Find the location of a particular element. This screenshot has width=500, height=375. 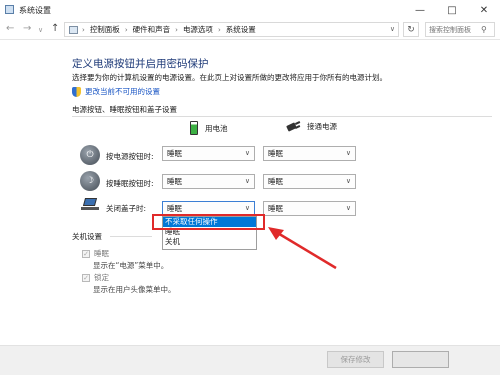

sleep-icon: ☽ is located at coordinates (90, 181).